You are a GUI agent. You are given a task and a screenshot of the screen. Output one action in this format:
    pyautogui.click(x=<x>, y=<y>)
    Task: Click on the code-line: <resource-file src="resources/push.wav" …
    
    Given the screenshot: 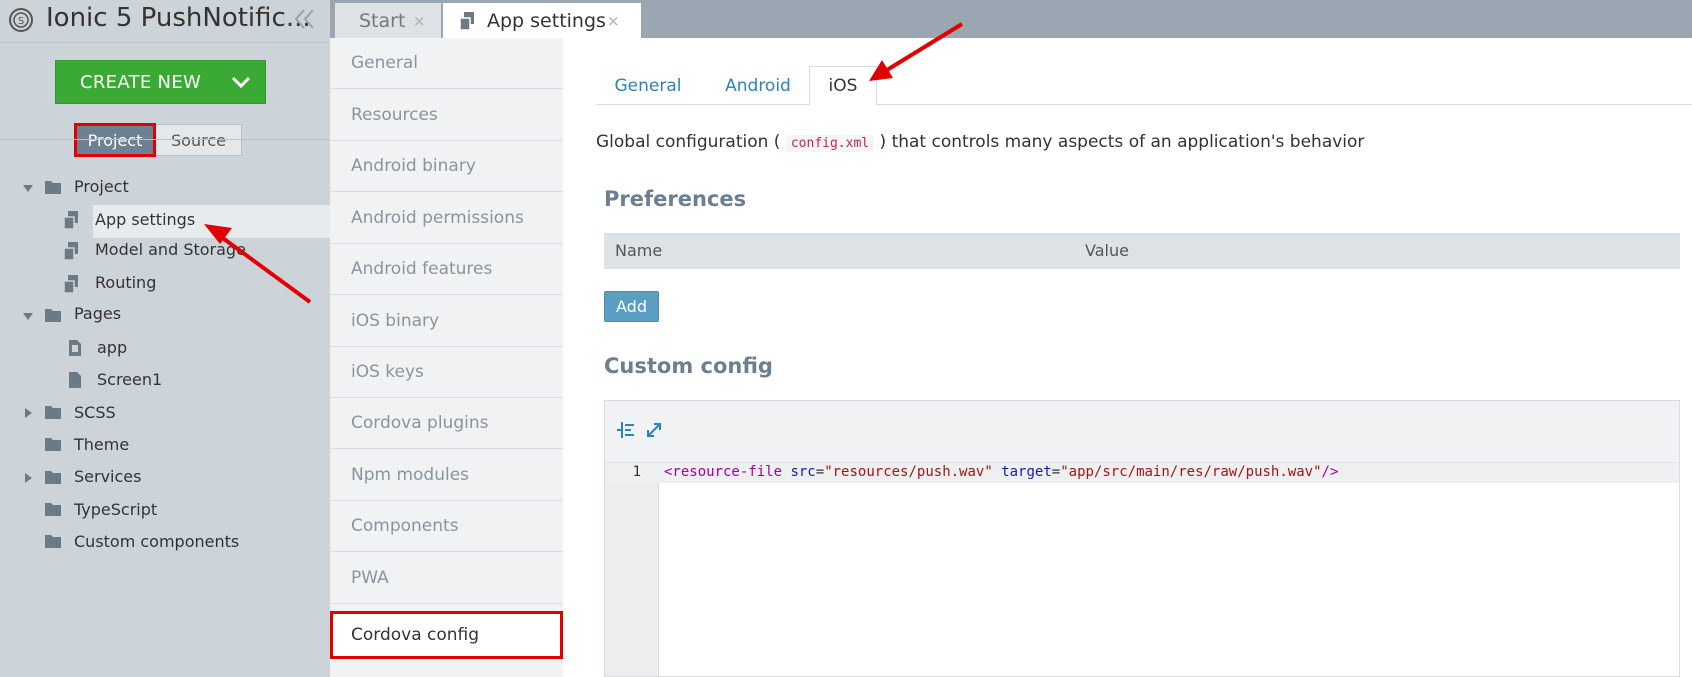 What is the action you would take?
    pyautogui.click(x=1001, y=472)
    